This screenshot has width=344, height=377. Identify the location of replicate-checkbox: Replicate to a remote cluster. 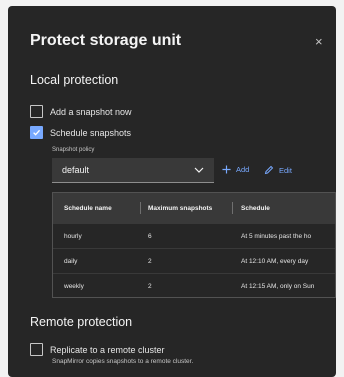
(97, 349).